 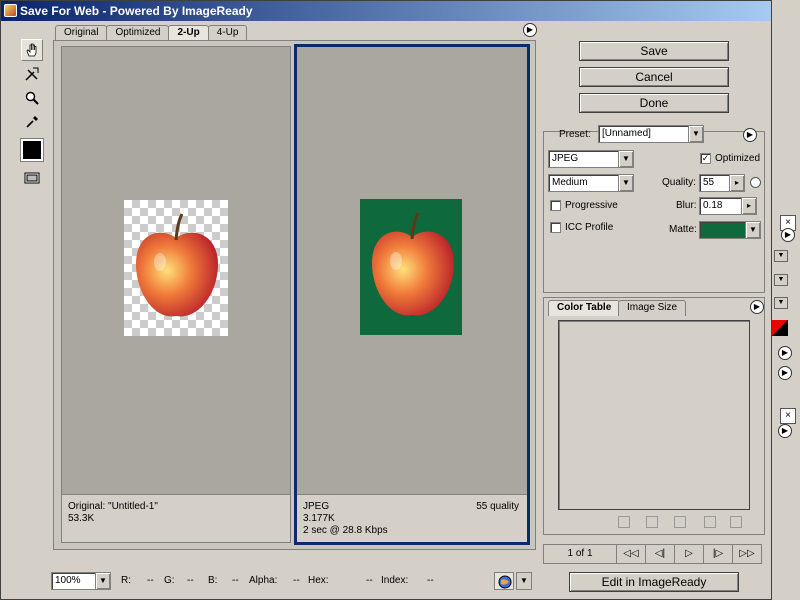 I want to click on preset-dropdown: [Unnamed] ▼, so click(x=651, y=134).